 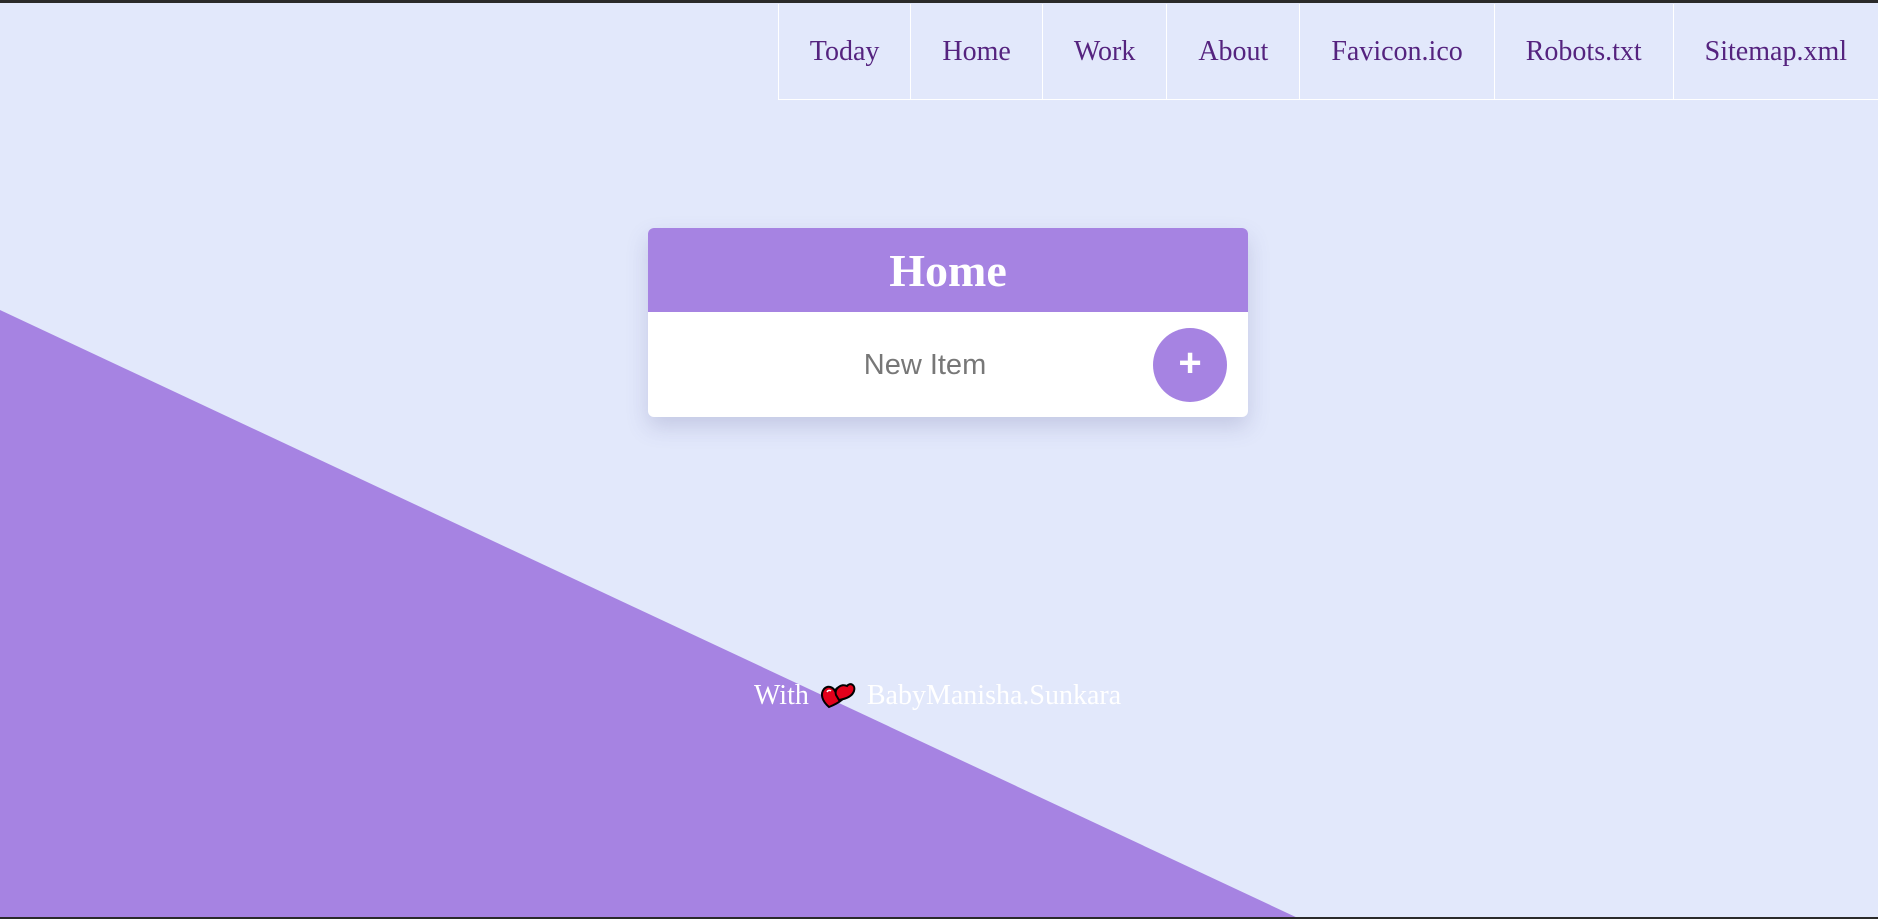 I want to click on todo-card: Home +, so click(x=948, y=322).